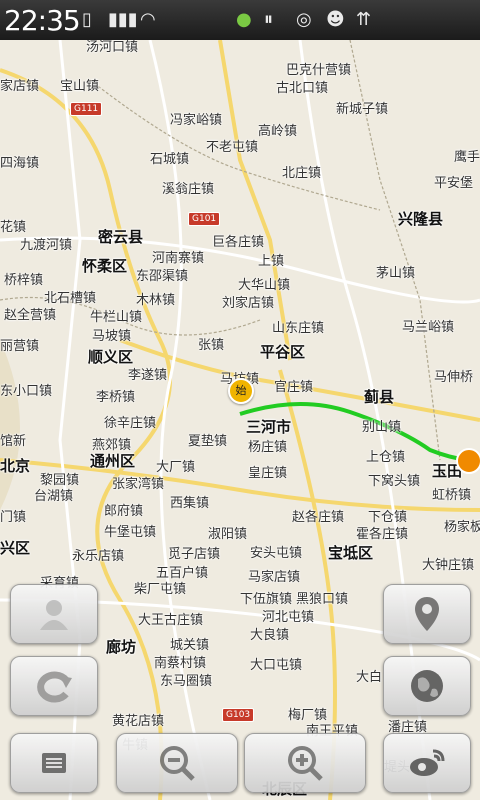 The width and height of the screenshot is (480, 800). Describe the element at coordinates (382, 427) in the screenshot. I see `map-label: 别山镇` at that location.